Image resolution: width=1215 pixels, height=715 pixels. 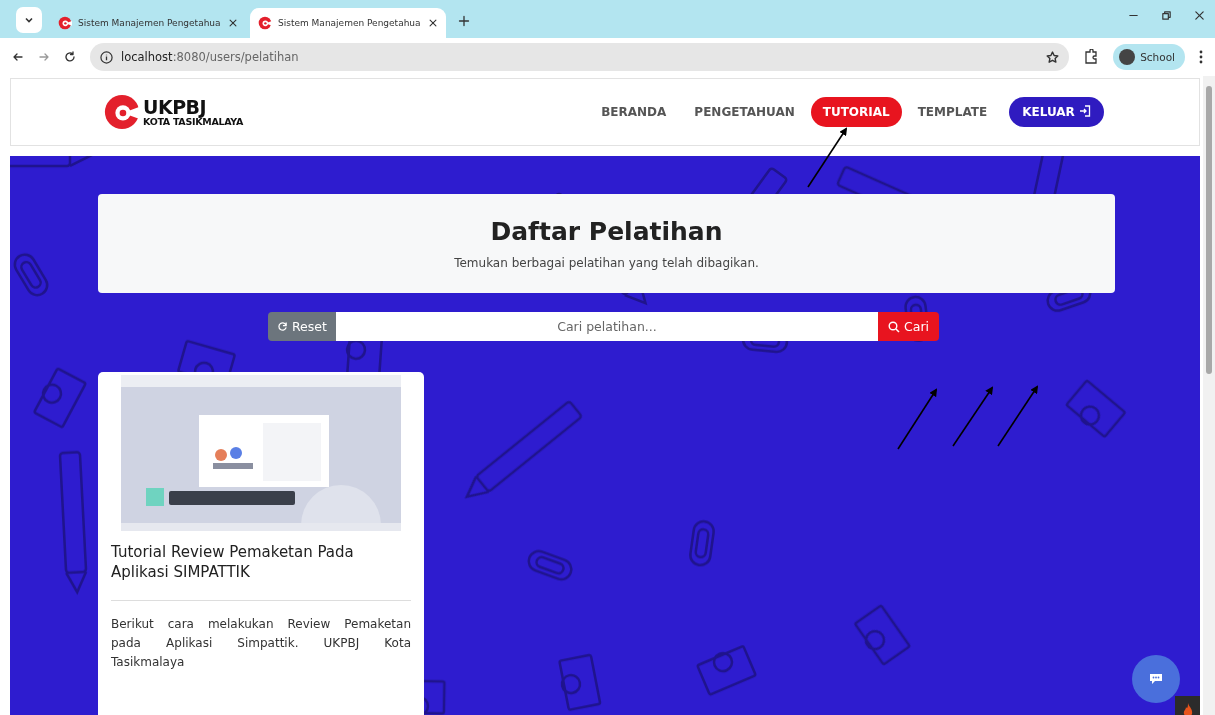 I want to click on nav-link: PENGETAHUAN, so click(x=744, y=112).